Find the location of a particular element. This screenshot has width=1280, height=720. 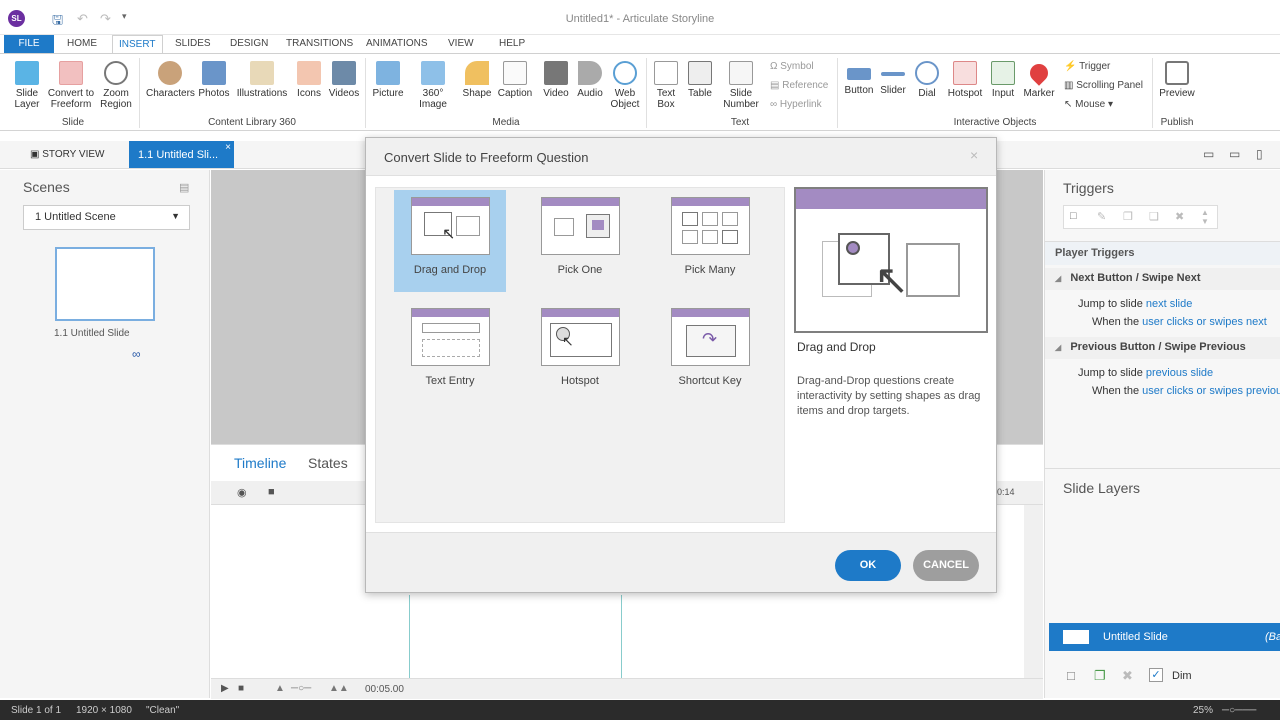

zoom-in-icon: ▲▲ is located at coordinates (339, 688).